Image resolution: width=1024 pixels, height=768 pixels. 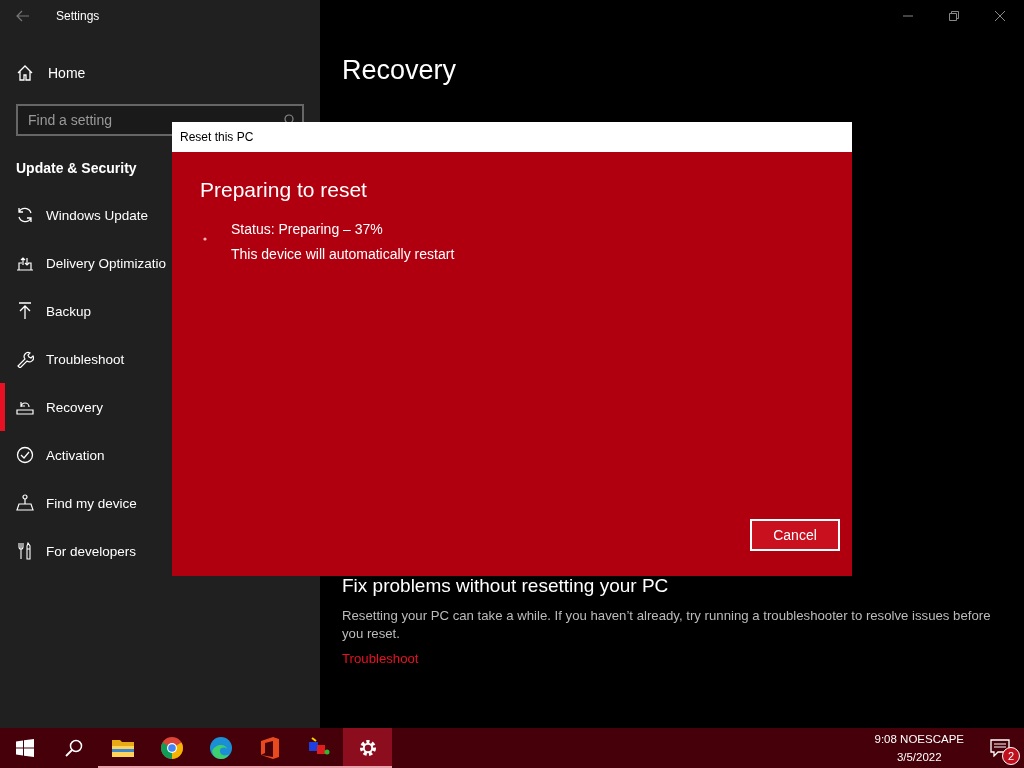 I want to click on dialog-title: Reset this PC, so click(x=512, y=137).